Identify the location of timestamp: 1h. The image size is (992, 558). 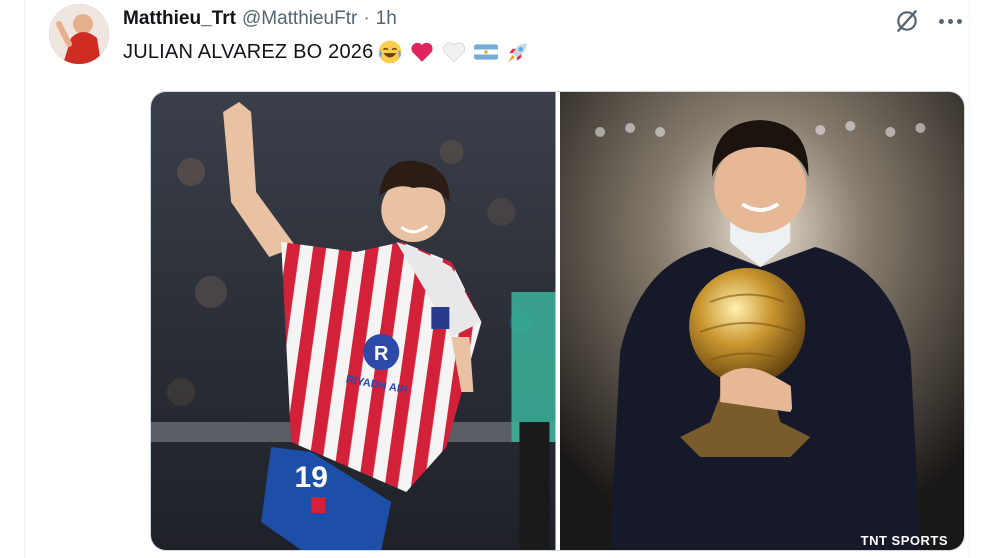
(386, 19).